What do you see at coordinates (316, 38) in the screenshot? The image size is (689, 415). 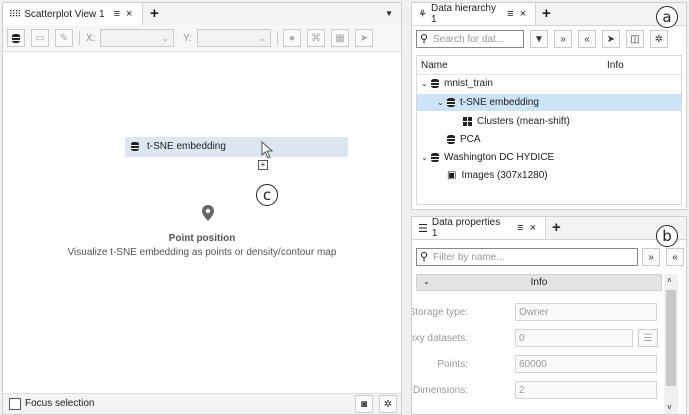 I see `settings-icon: ⌘` at bounding box center [316, 38].